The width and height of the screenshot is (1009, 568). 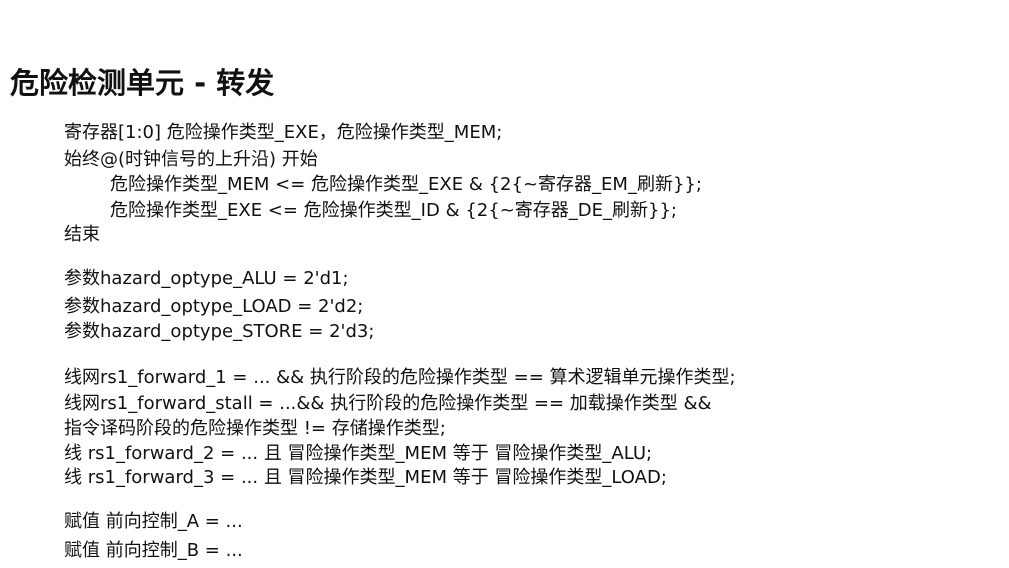 I want to click on code-line-register-decl: 寄存器[1:0] 危险操作类型_EXE，危险操作类型_MEM;, so click(x=283, y=132).